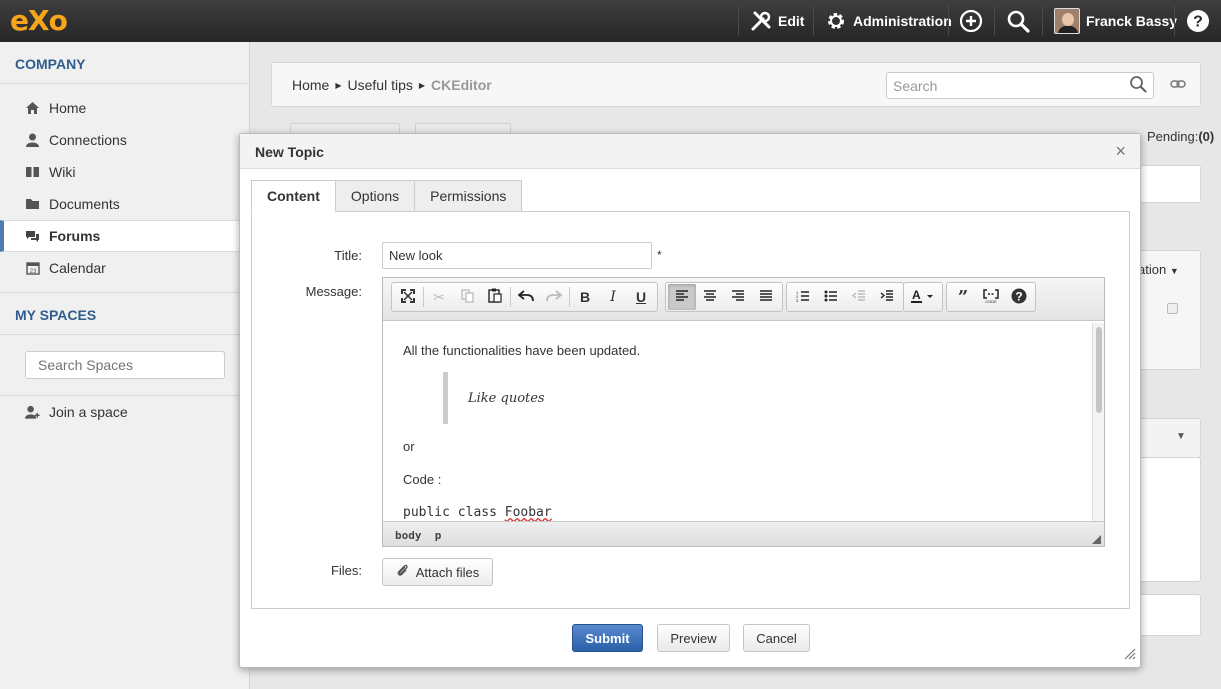 This screenshot has width=1221, height=689. I want to click on help-button: ?, so click(1198, 21).